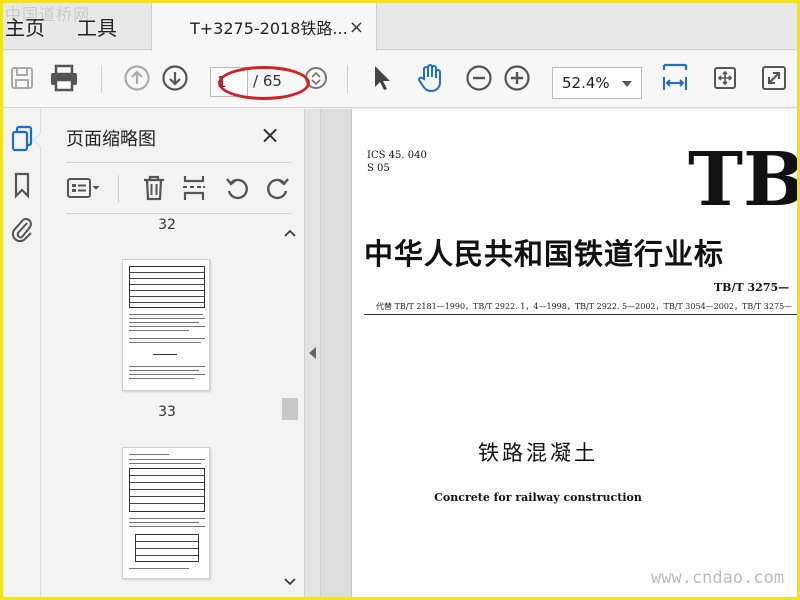 The width and height of the screenshot is (800, 600). Describe the element at coordinates (175, 78) in the screenshot. I see `next-page-icon` at that location.